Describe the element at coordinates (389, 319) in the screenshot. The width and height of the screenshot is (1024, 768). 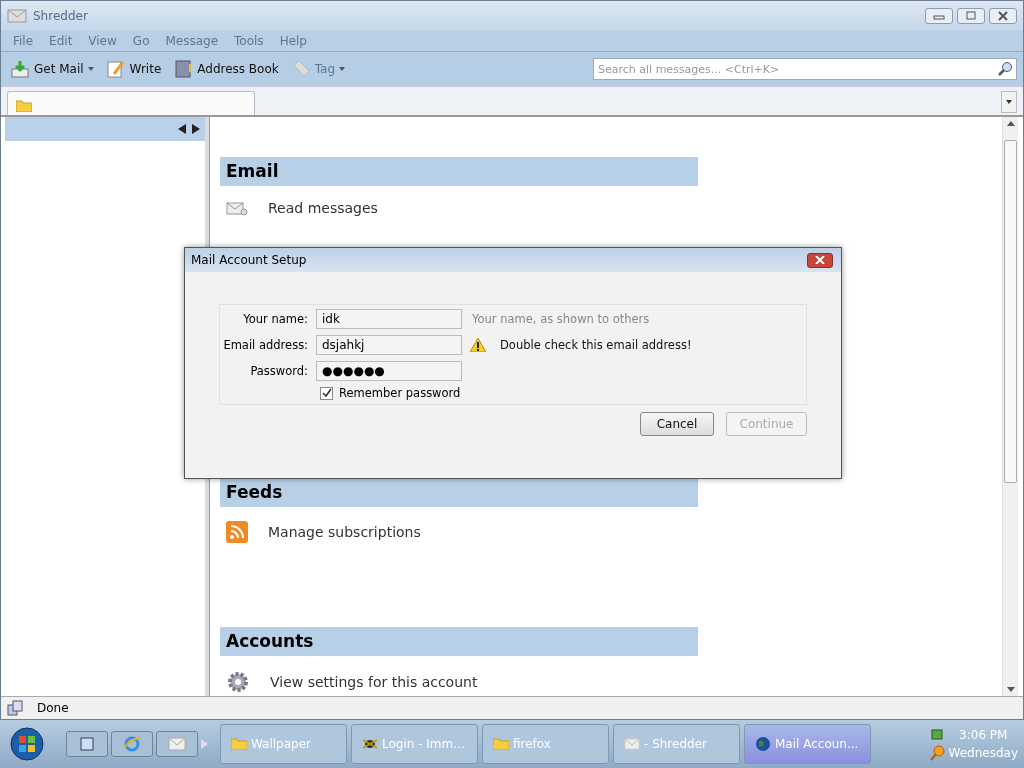
I see `text-field: idk` at that location.